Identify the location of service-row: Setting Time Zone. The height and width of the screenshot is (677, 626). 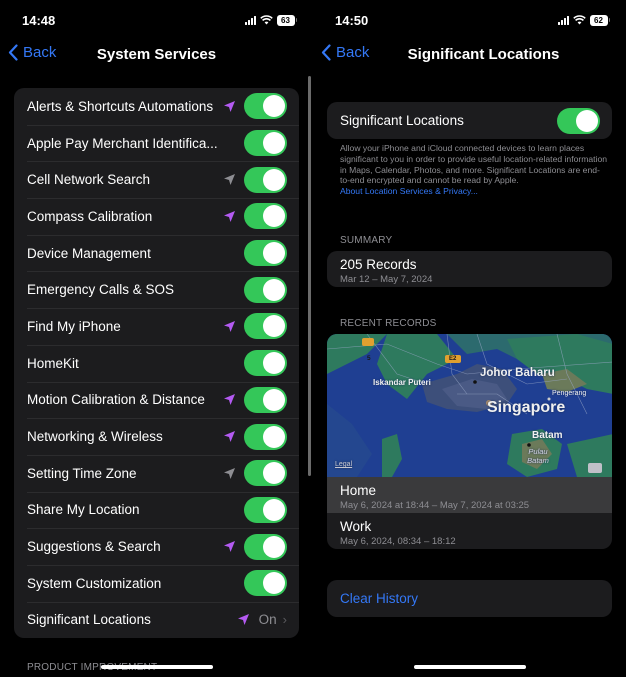
(156, 473).